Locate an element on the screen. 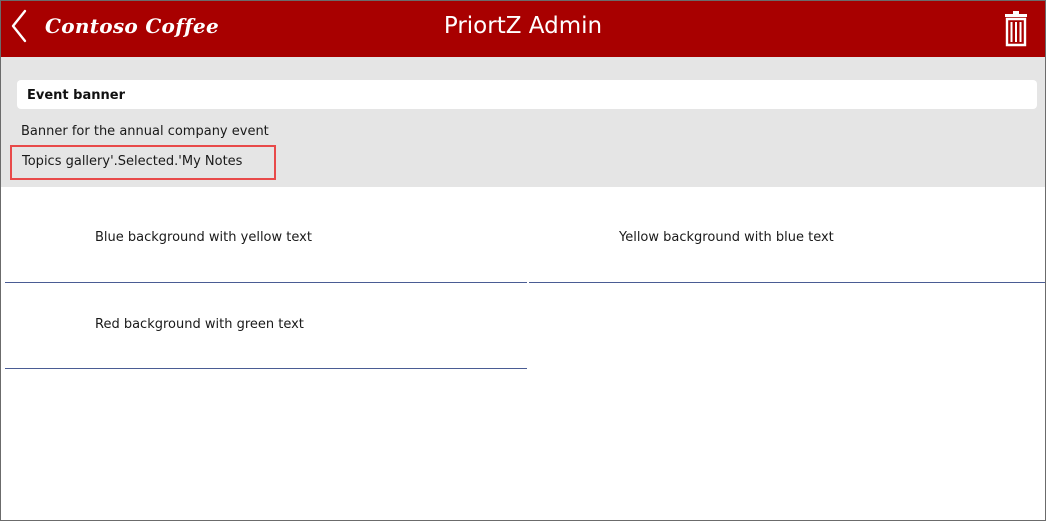 The image size is (1046, 521). trash-icon is located at coordinates (1016, 29).